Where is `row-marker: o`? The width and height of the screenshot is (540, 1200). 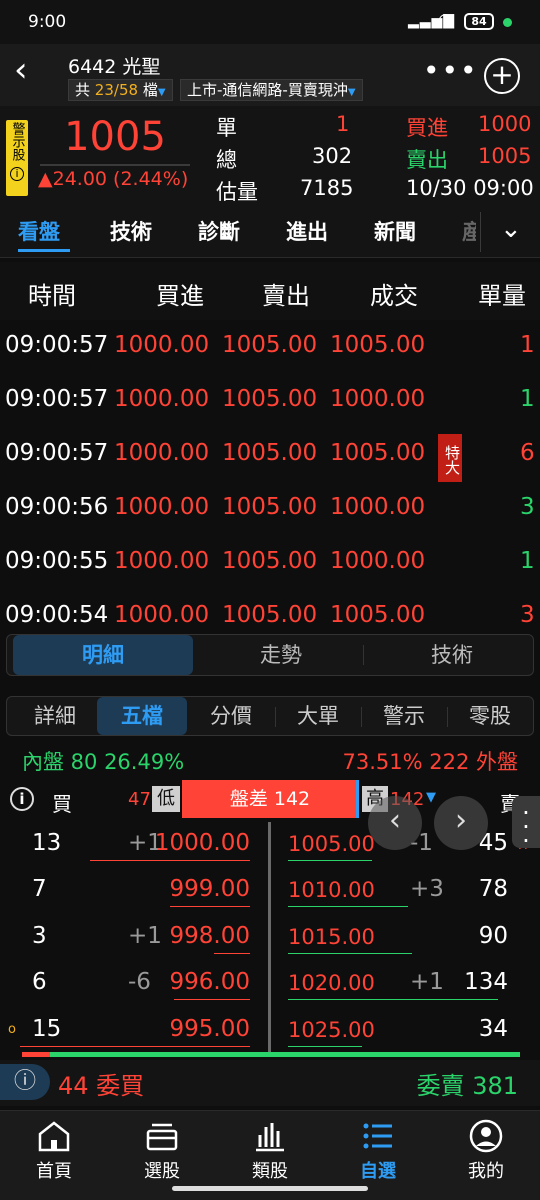
row-marker: o is located at coordinates (12, 1029).